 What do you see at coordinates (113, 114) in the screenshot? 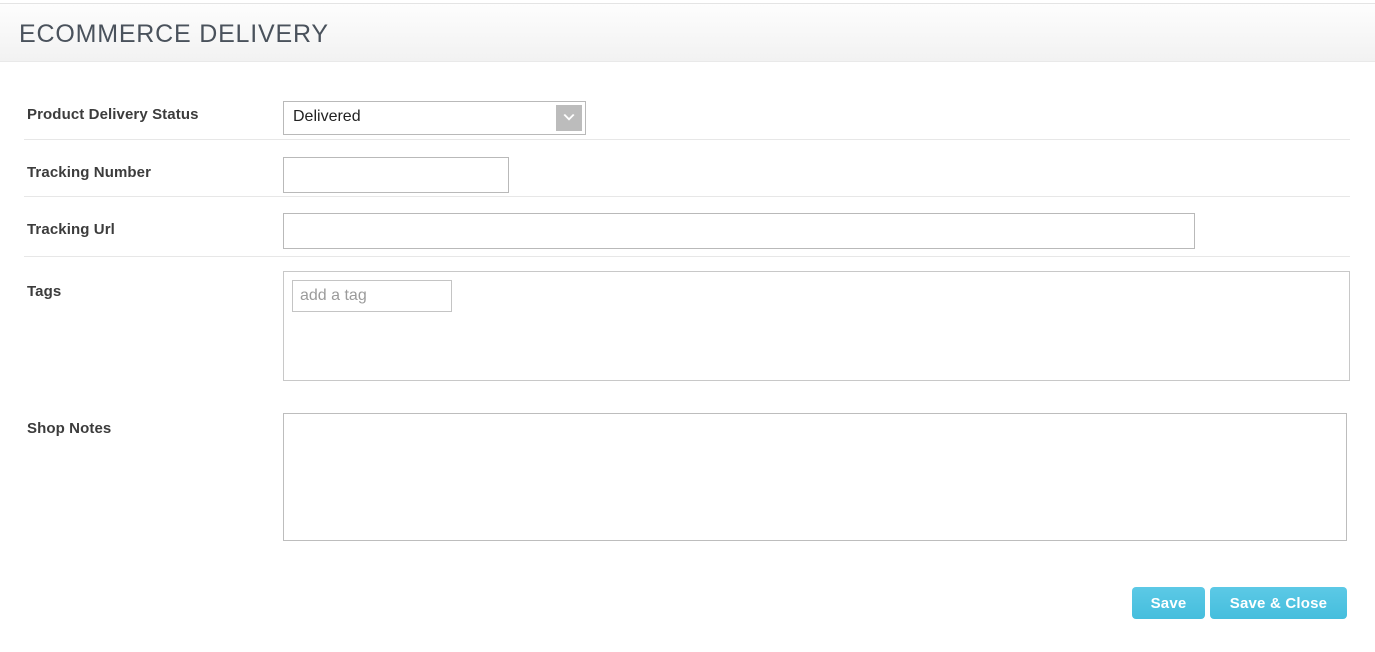
I see `label-product-delivery-status: Product Delivery Status` at bounding box center [113, 114].